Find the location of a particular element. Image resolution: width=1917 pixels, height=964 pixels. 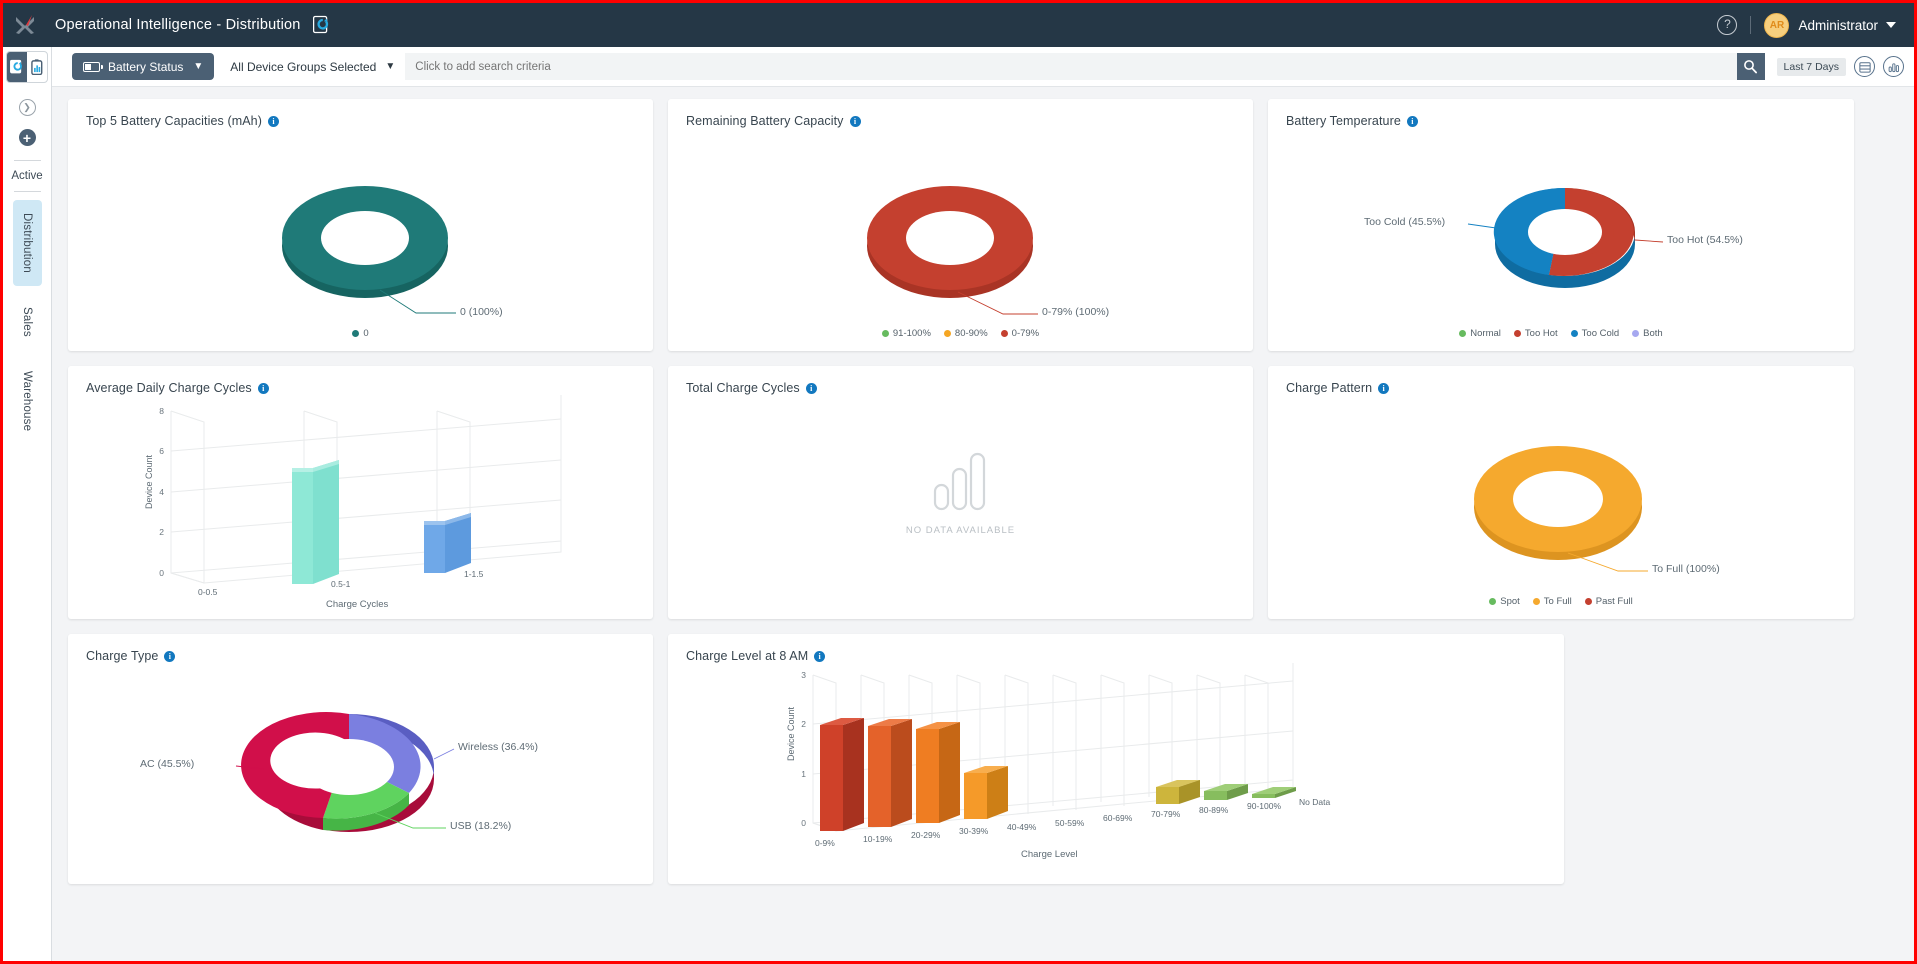

donut-chart-pattern: To Full (100%) is located at coordinates (1561, 497).